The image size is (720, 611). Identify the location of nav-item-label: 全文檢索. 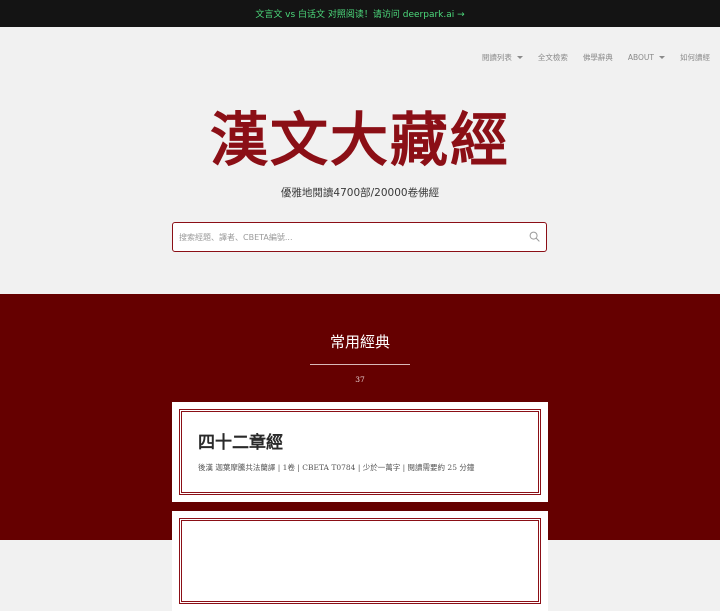
(552, 57).